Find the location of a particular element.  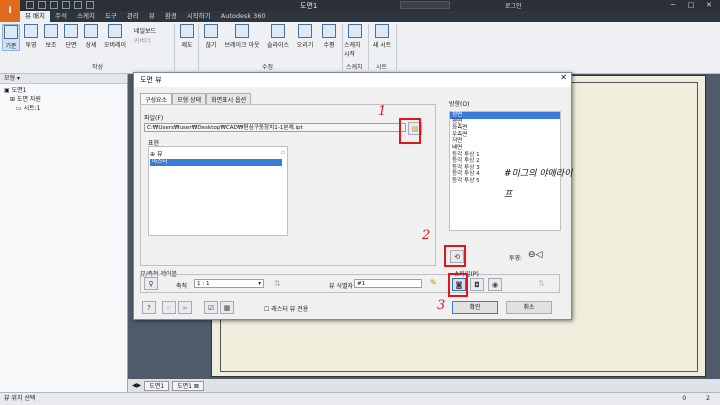

maximize-button: □ is located at coordinates (691, 5).